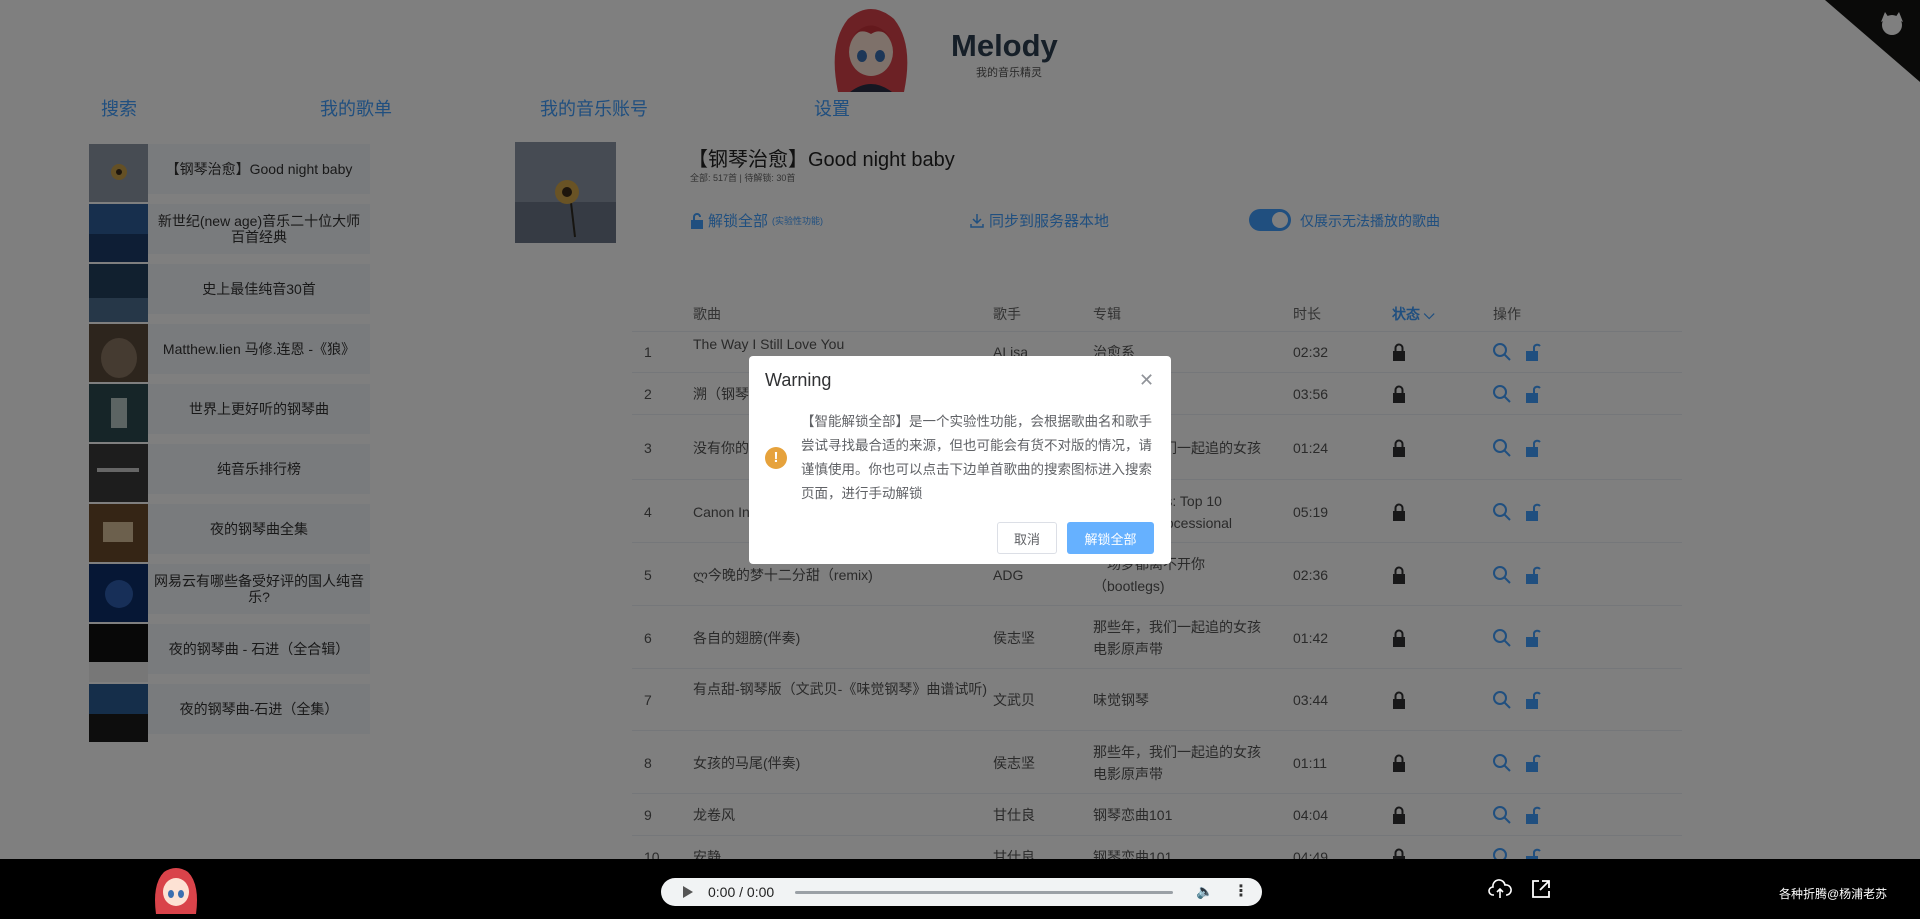  Describe the element at coordinates (688, 892) in the screenshot. I see `play-icon` at that location.